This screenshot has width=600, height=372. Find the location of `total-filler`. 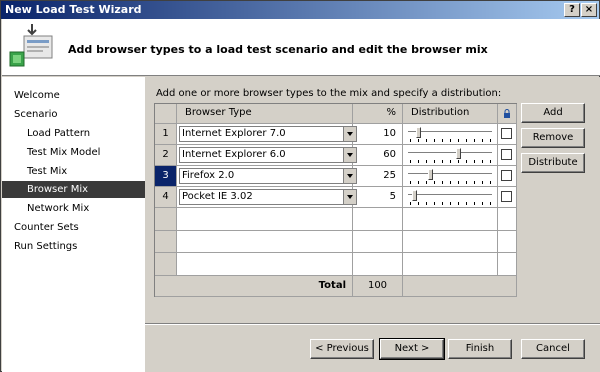

total-filler is located at coordinates (460, 286).